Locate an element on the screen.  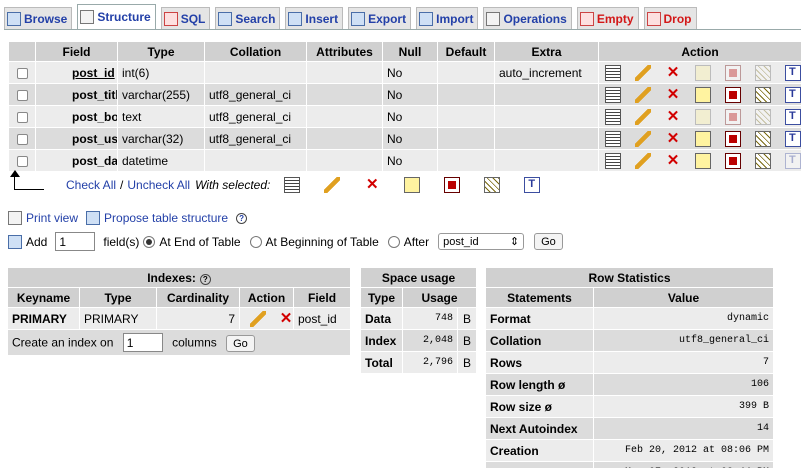
create-index-count-input: 1 is located at coordinates (142, 342).